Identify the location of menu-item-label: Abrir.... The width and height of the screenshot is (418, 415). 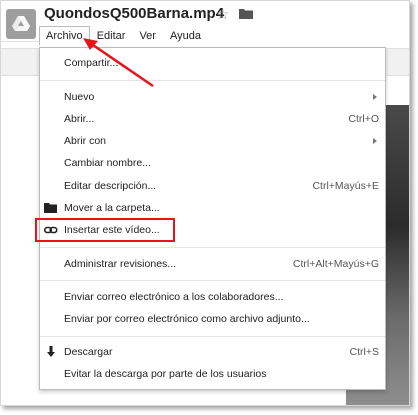
(79, 119).